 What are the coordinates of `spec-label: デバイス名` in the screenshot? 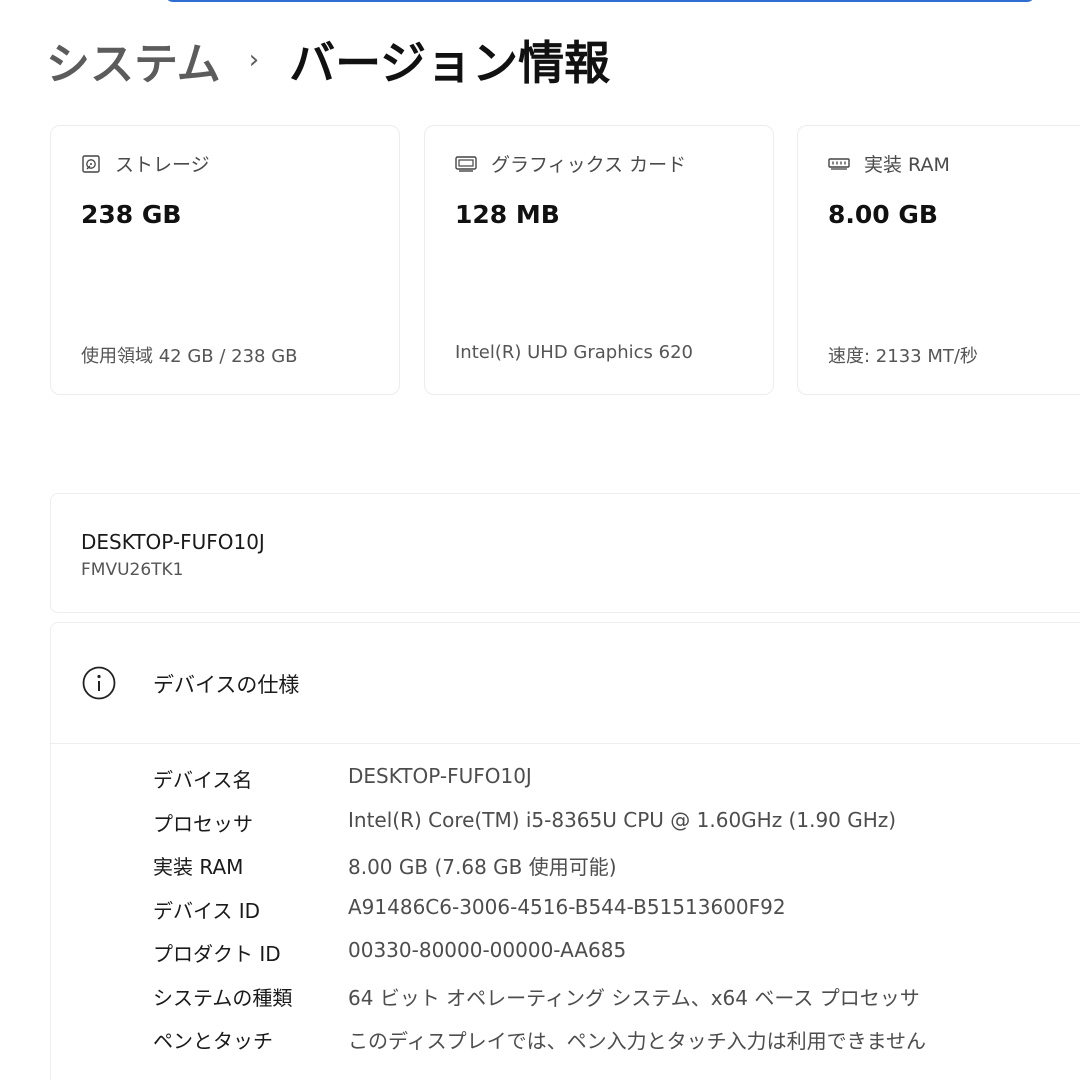 It's located at (203, 780).